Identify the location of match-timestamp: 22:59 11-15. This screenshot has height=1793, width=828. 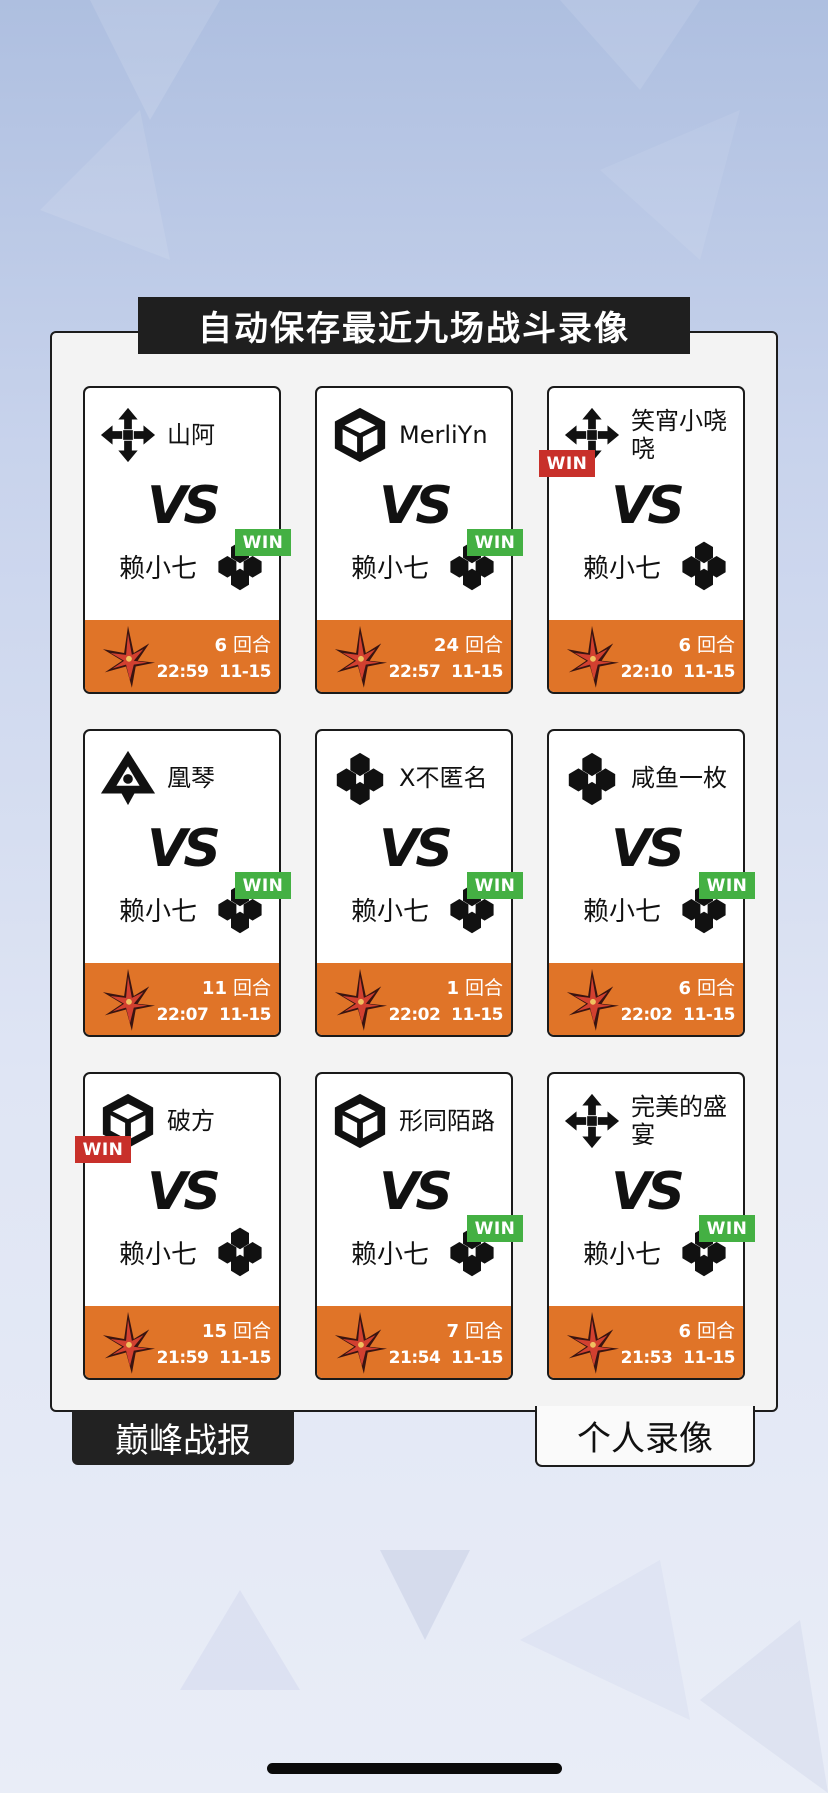
(214, 672).